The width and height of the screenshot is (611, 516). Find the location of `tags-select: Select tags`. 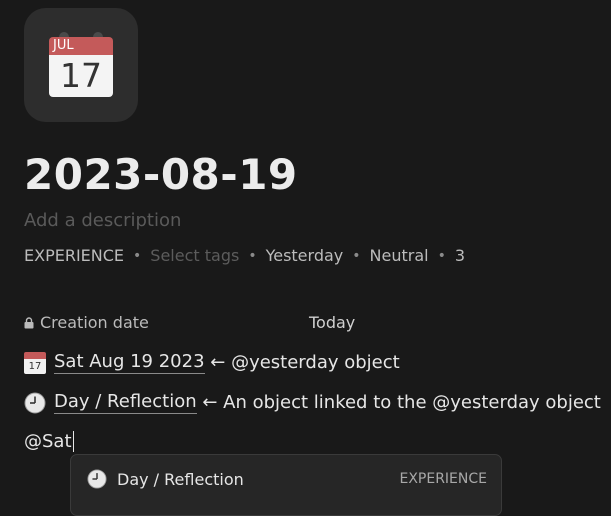

tags-select: Select tags is located at coordinates (194, 255).